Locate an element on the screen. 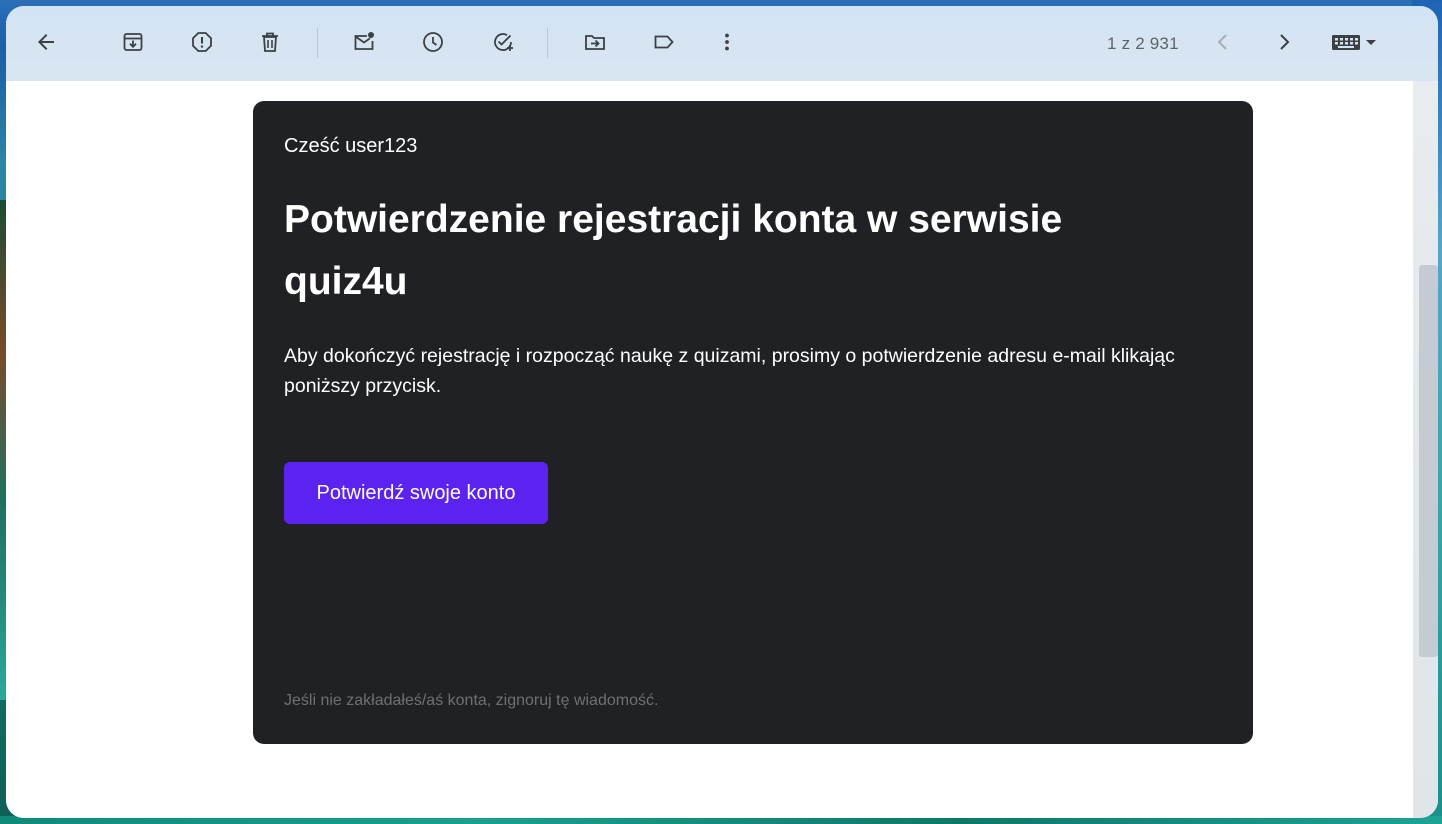 This screenshot has height=824, width=1442. clock-icon is located at coordinates (433, 42).